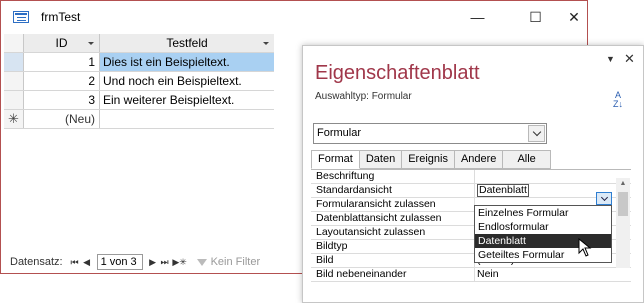 This screenshot has width=644, height=303. I want to click on next-record-icon: ▶, so click(153, 262).